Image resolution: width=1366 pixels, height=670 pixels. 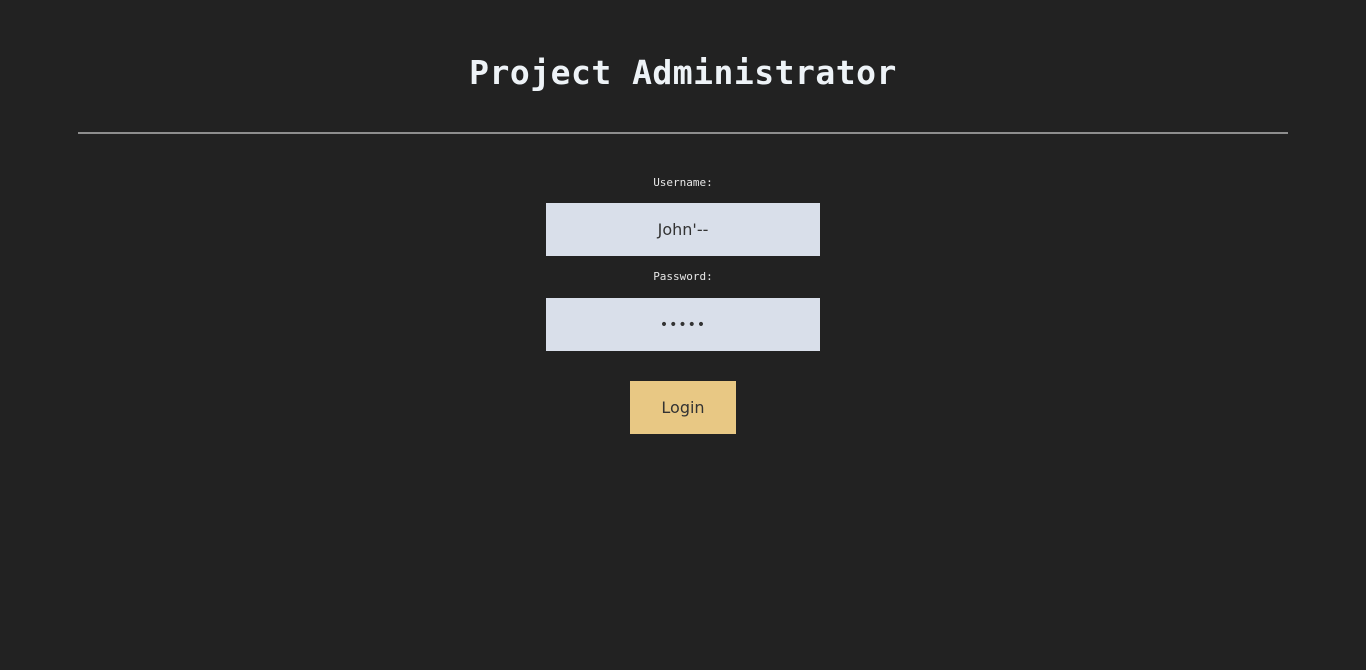 I want to click on header-divider, so click(x=683, y=133).